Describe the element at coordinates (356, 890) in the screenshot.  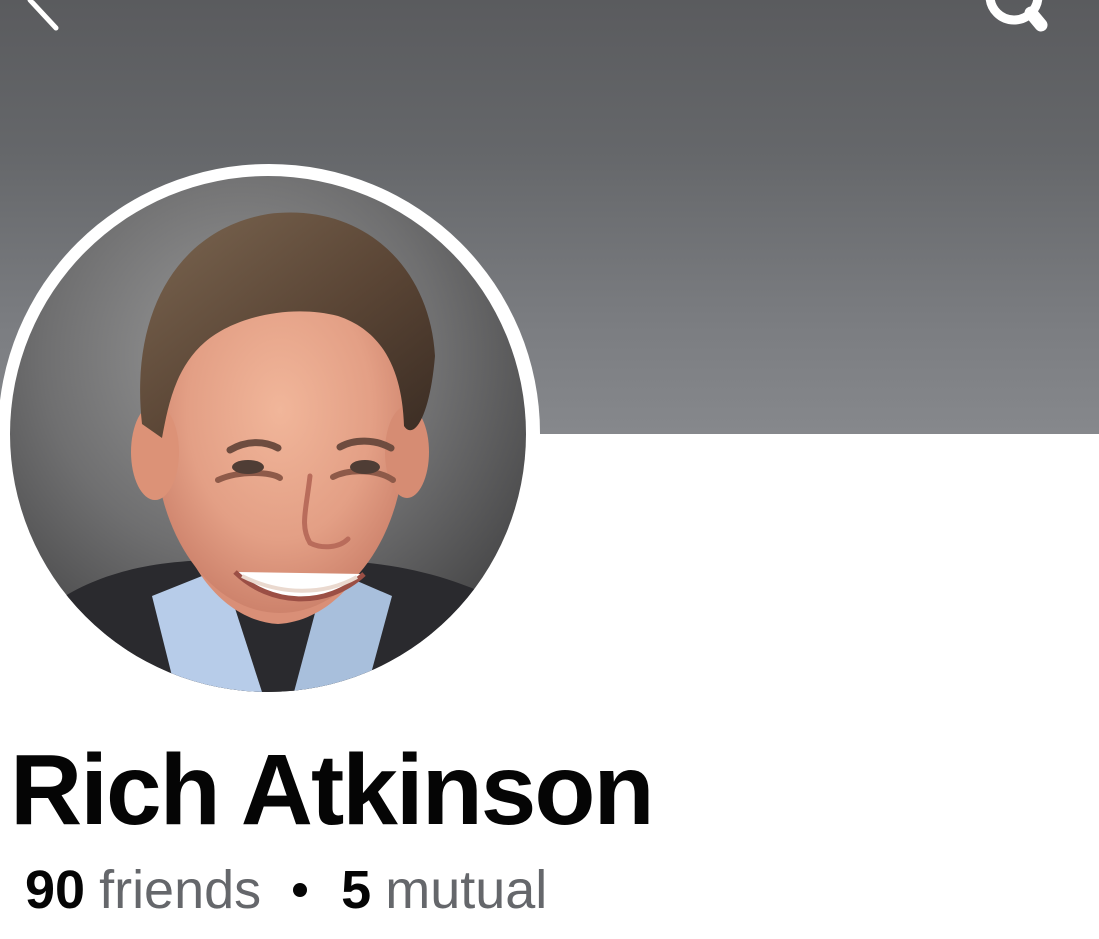
I see `mutual-count: 5` at that location.